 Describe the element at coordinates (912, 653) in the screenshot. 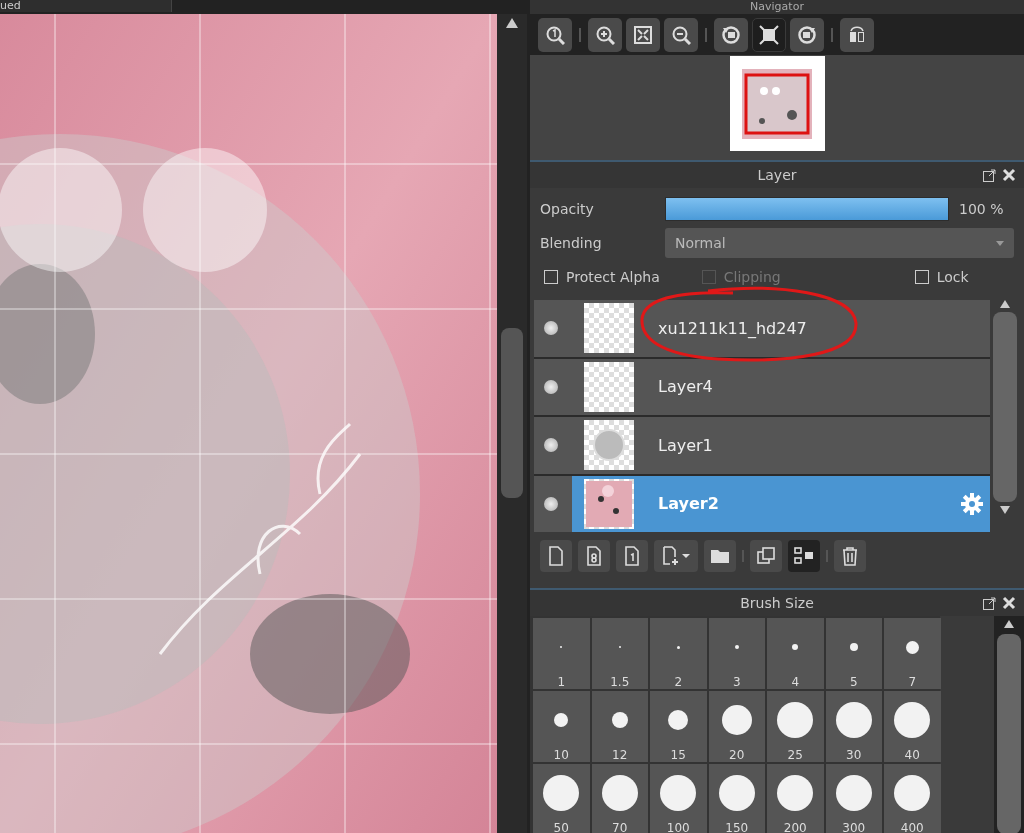

I see `brush-size-tile: 7` at that location.